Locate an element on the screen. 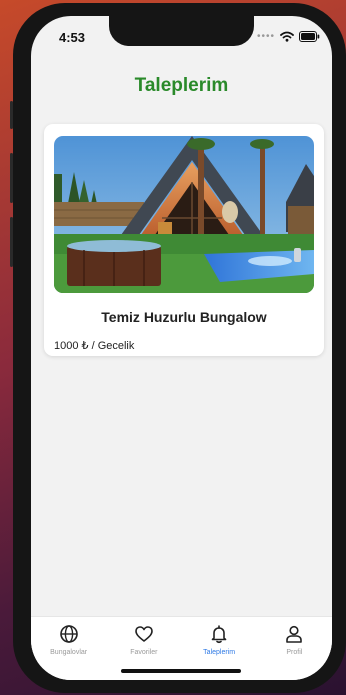 The height and width of the screenshot is (695, 346). header: Taleplerim is located at coordinates (181, 86).